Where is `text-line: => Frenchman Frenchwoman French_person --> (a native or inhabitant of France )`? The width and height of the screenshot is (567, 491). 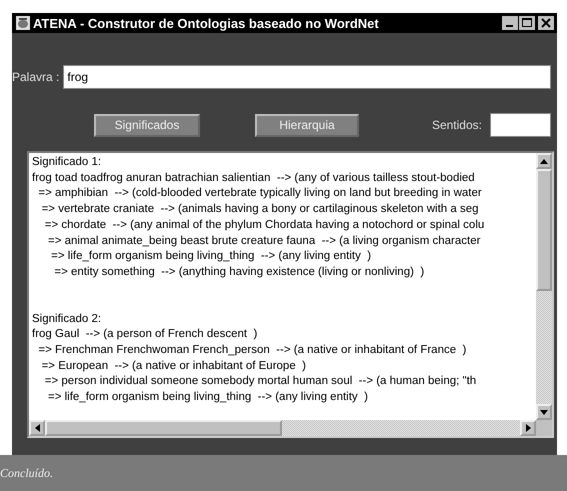
text-line: => Frenchman Frenchwoman French_person --> (a native or inhabitant of France ) is located at coordinates (252, 350).